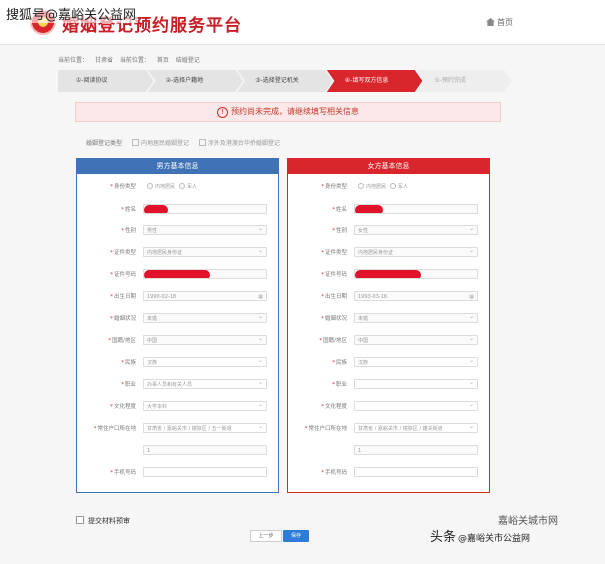 The width and height of the screenshot is (605, 564). Describe the element at coordinates (416, 362) in the screenshot. I see `female-ethnic-select: 汉族` at that location.